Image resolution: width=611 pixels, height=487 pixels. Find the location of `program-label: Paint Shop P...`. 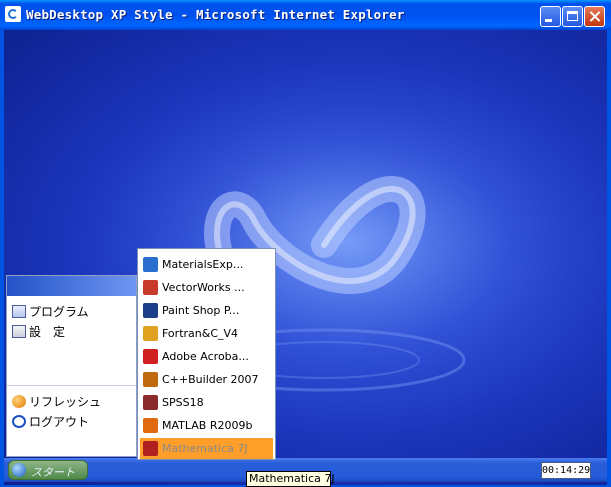

program-label: Paint Shop P... is located at coordinates (201, 310).